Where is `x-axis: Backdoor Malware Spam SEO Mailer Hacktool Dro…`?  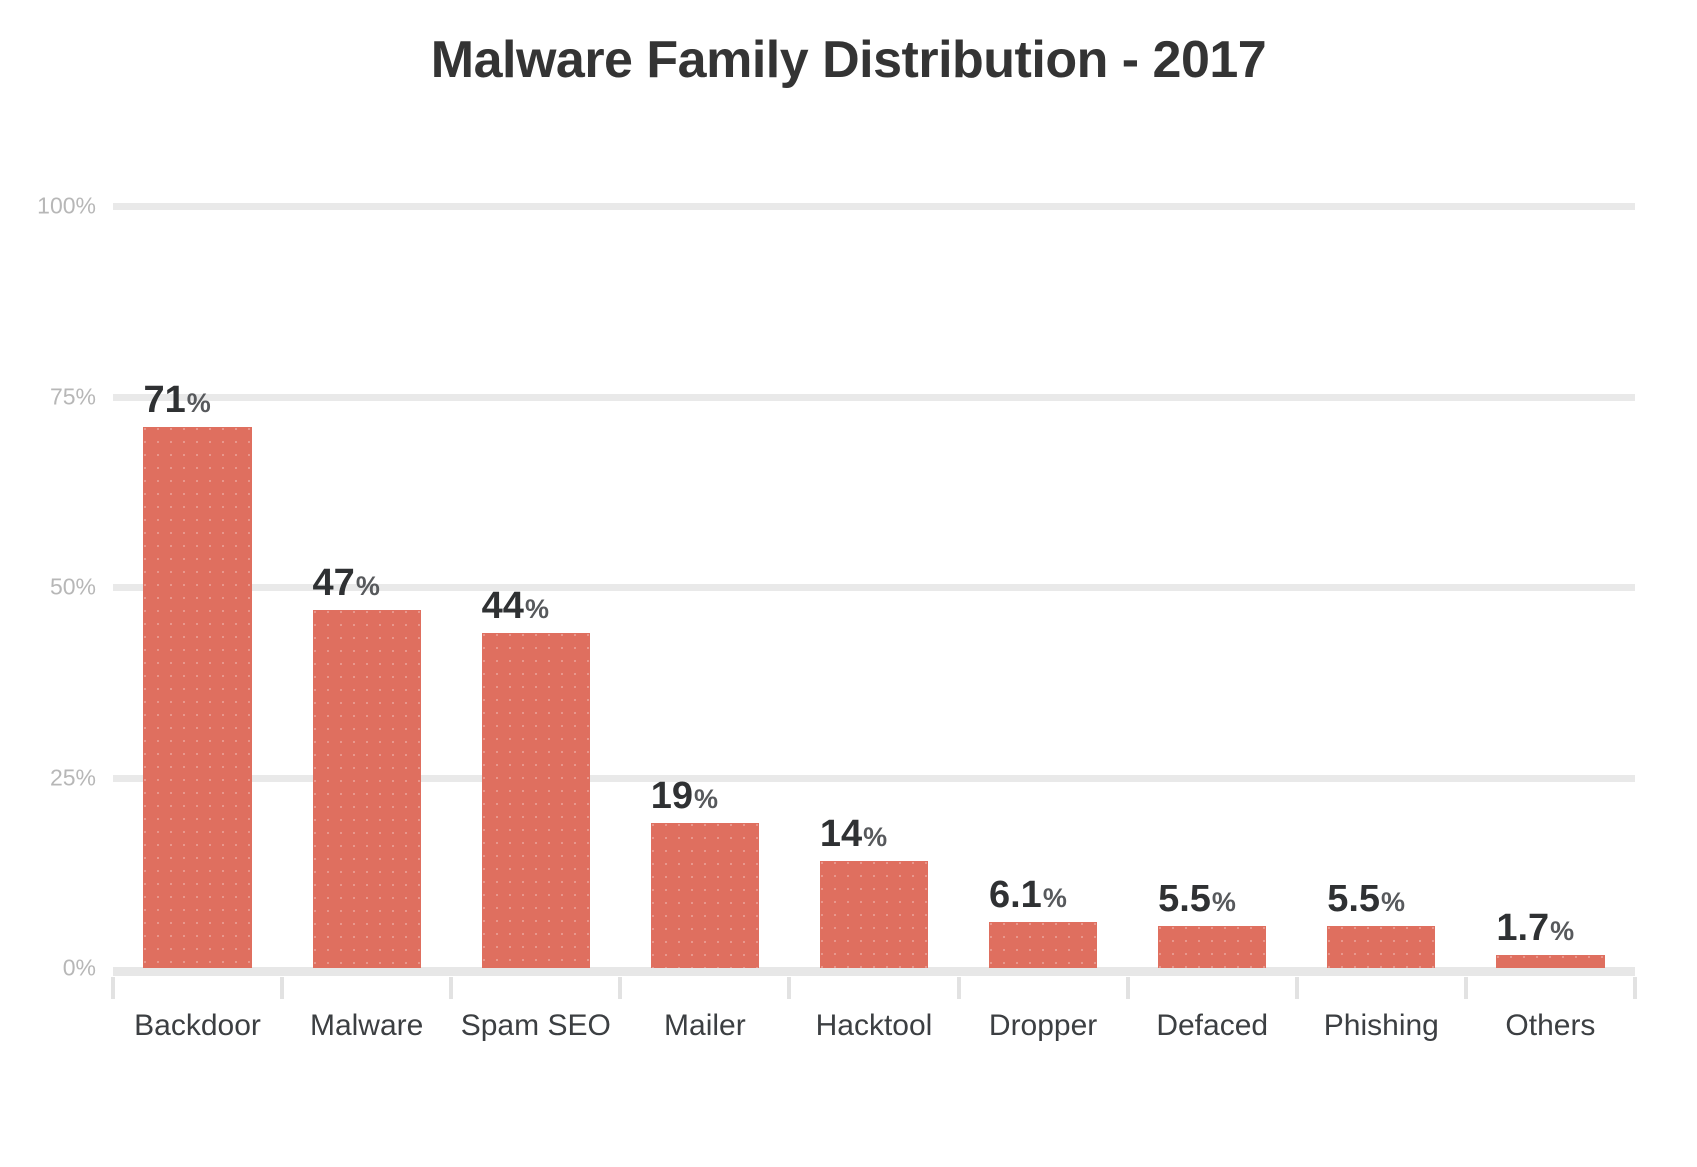 x-axis: Backdoor Malware Spam SEO Mailer Hacktool Dro… is located at coordinates (874, 1037).